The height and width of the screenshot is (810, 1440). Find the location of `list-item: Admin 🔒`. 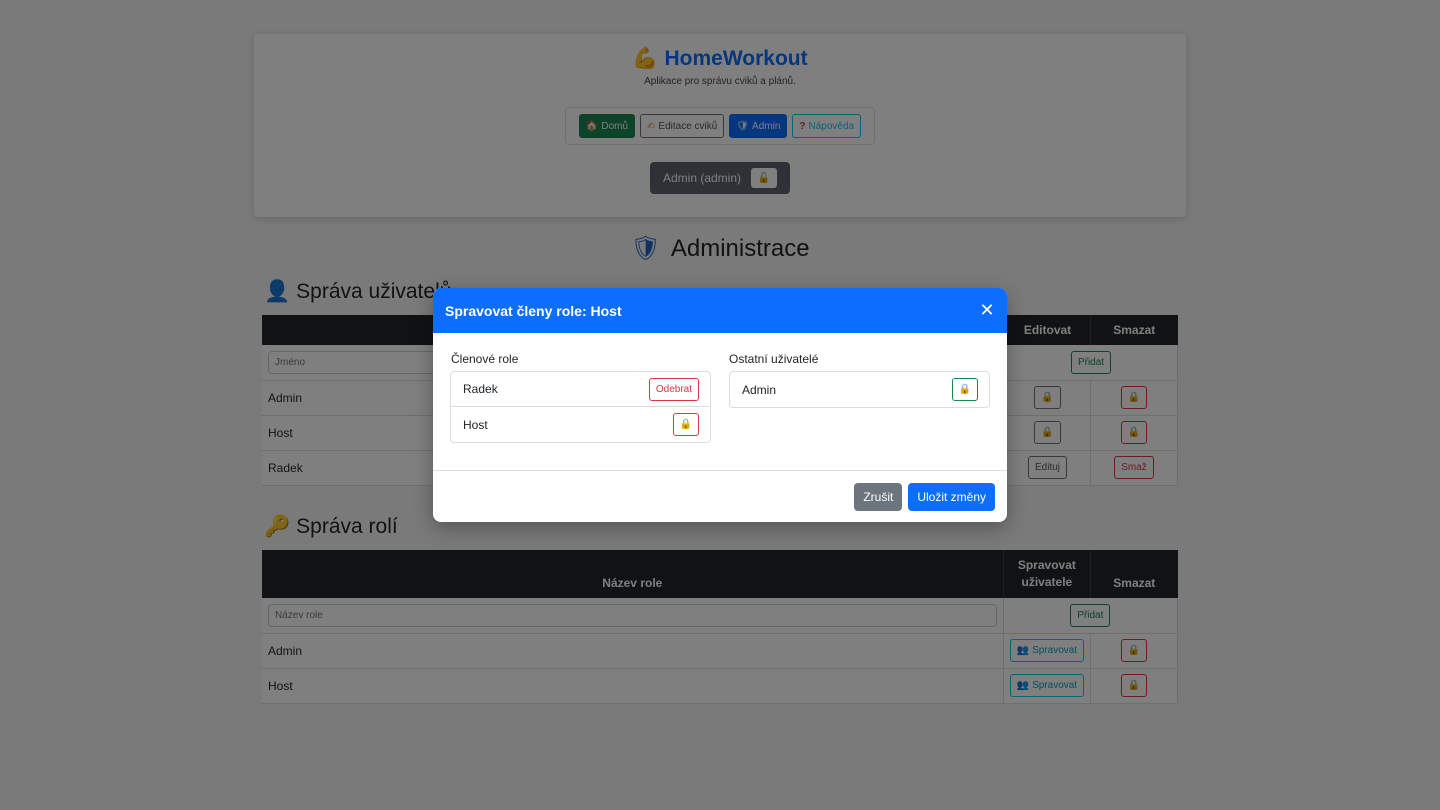

list-item: Admin 🔒 is located at coordinates (859, 389).